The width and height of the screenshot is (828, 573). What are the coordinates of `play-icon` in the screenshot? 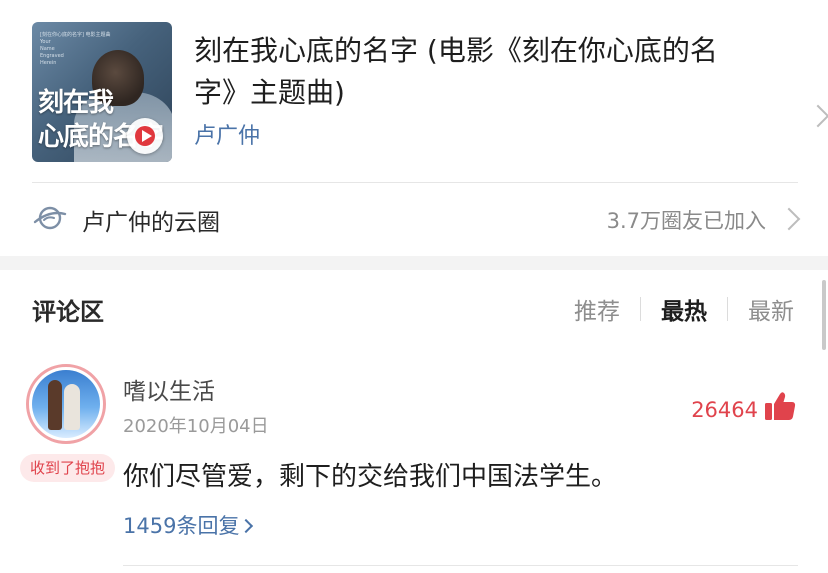 It's located at (145, 136).